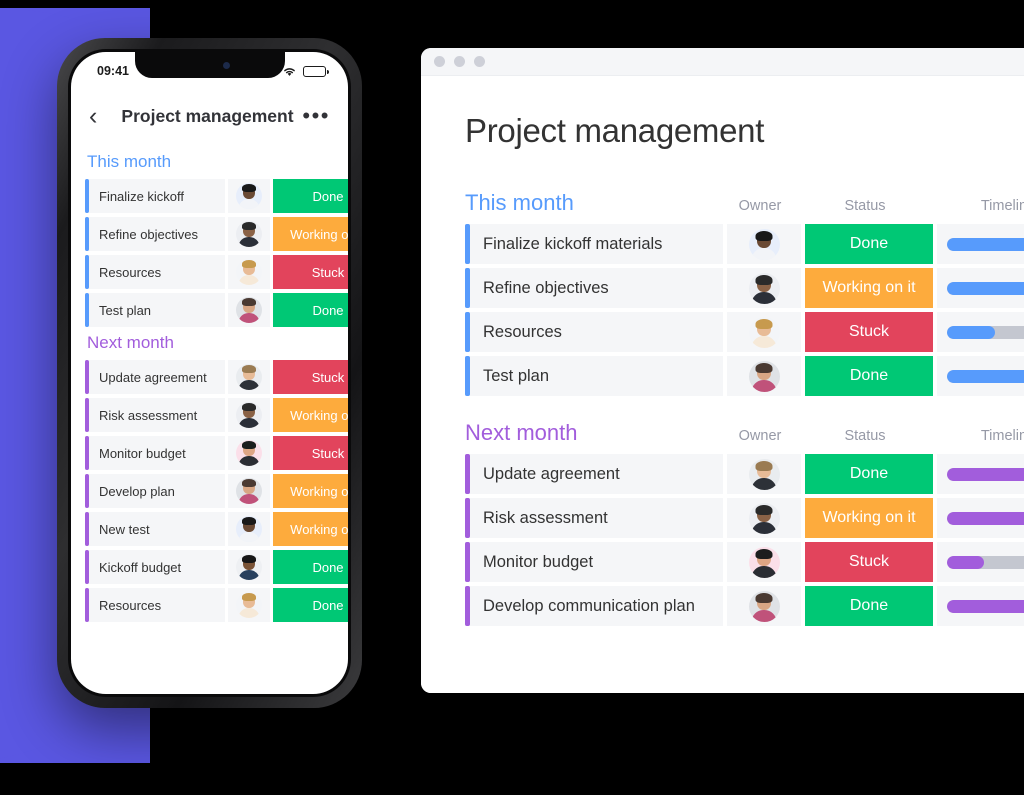 This screenshot has width=1024, height=795. I want to click on table-row: Risk assessment Working on it, so click(744, 518).